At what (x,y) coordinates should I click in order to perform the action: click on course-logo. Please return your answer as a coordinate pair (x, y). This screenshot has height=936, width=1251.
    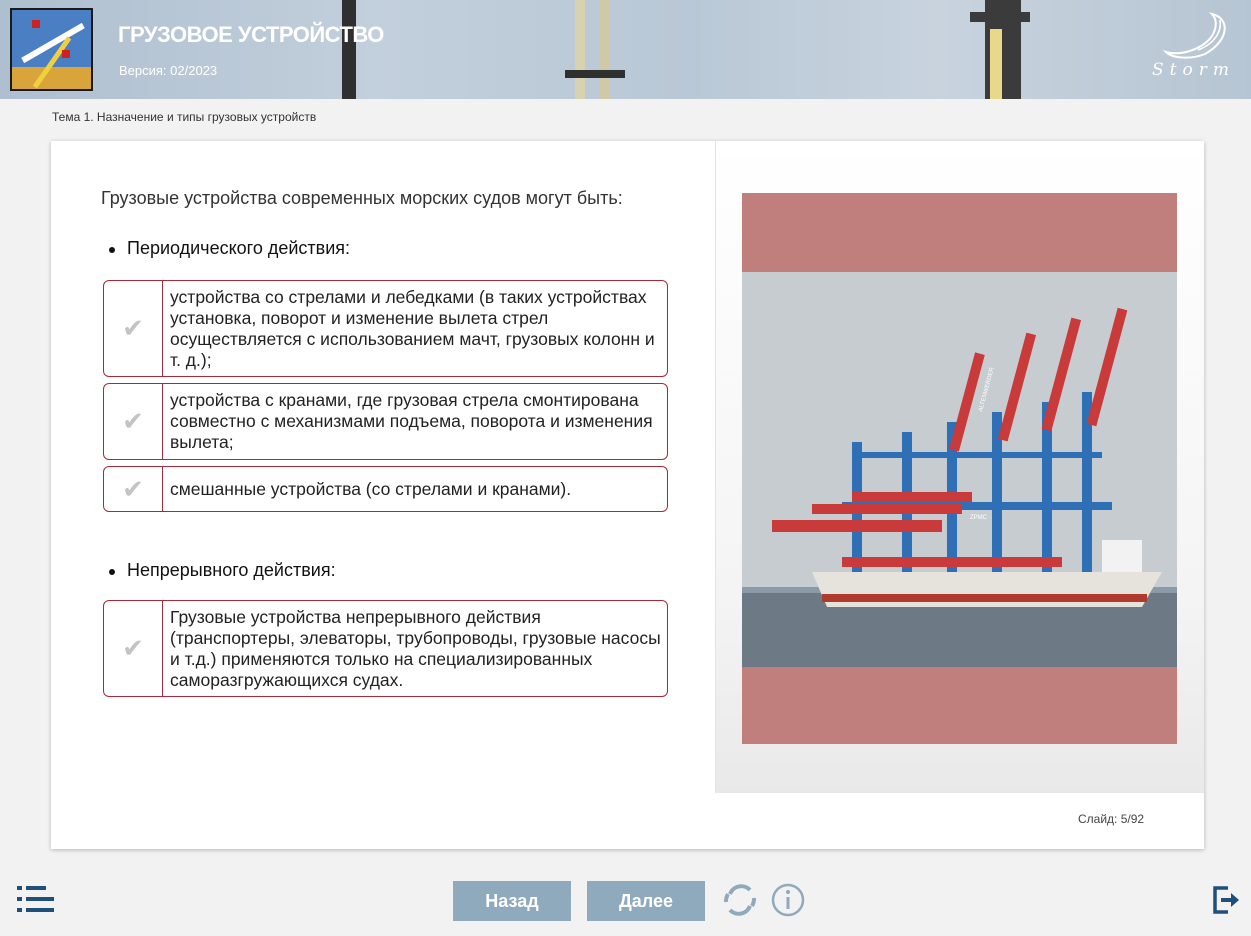
    Looking at the image, I should click on (51, 49).